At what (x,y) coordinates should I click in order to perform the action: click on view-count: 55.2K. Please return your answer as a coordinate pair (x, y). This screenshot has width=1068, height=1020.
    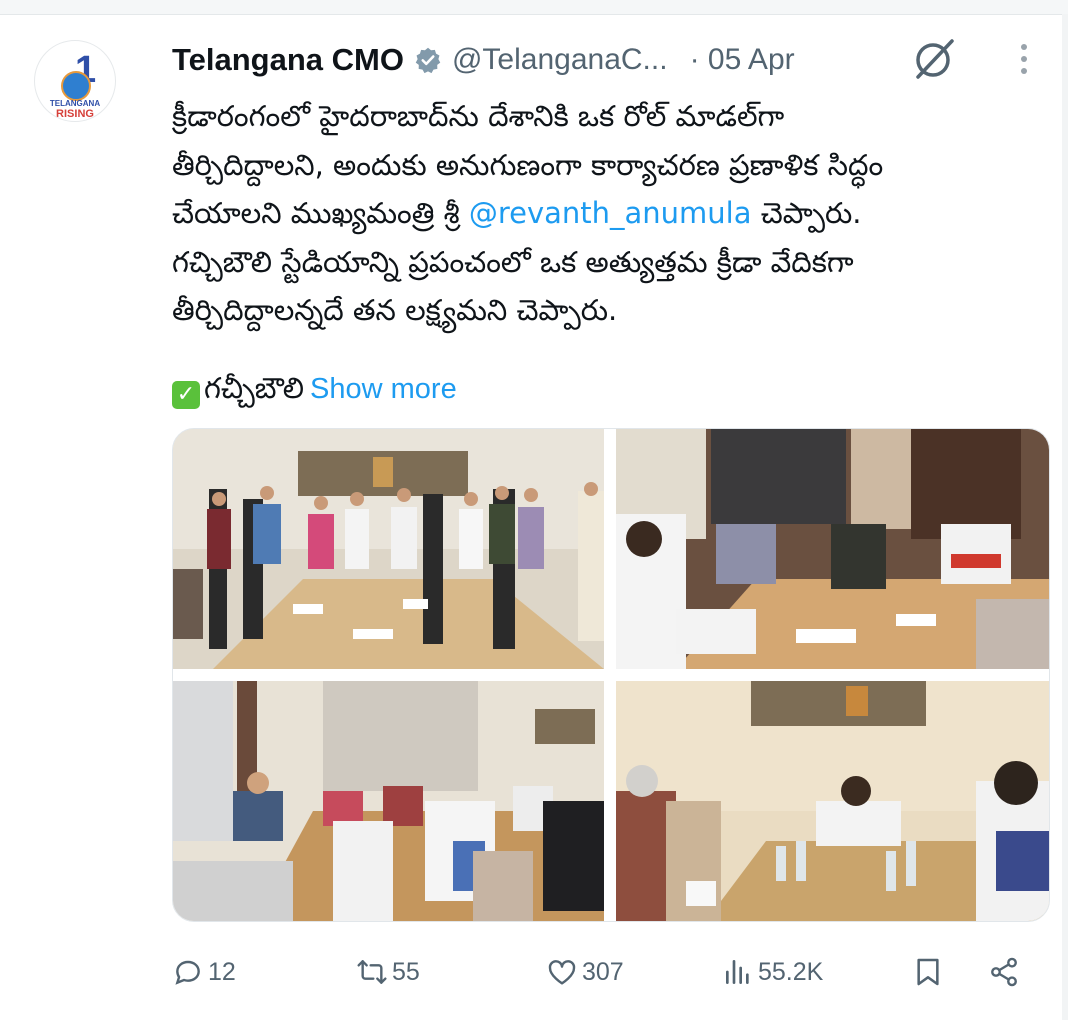
    Looking at the image, I should click on (791, 971).